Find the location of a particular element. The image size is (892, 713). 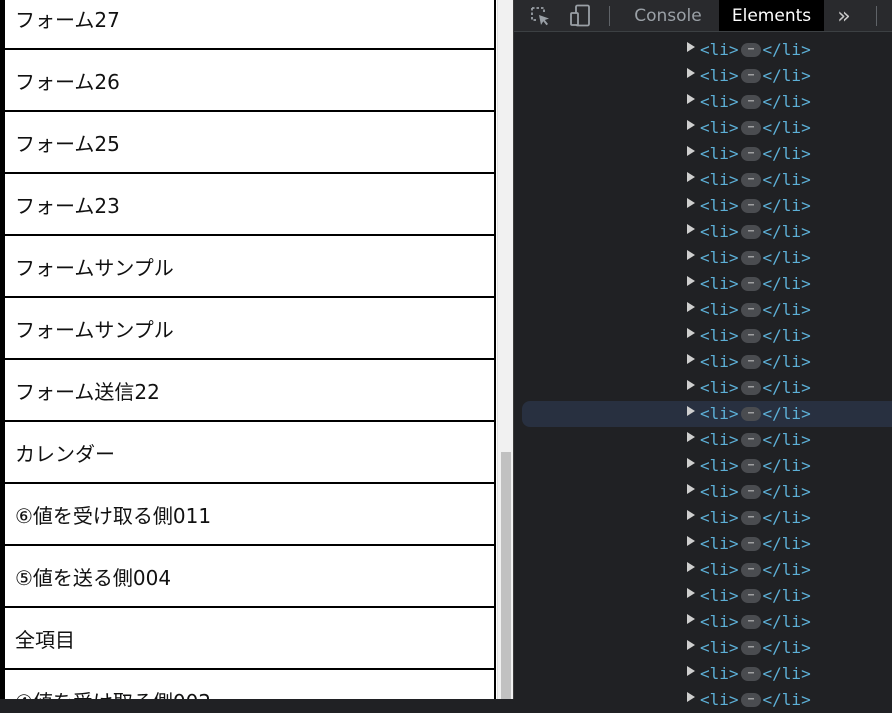

page-scrollbar is located at coordinates (505, 349).